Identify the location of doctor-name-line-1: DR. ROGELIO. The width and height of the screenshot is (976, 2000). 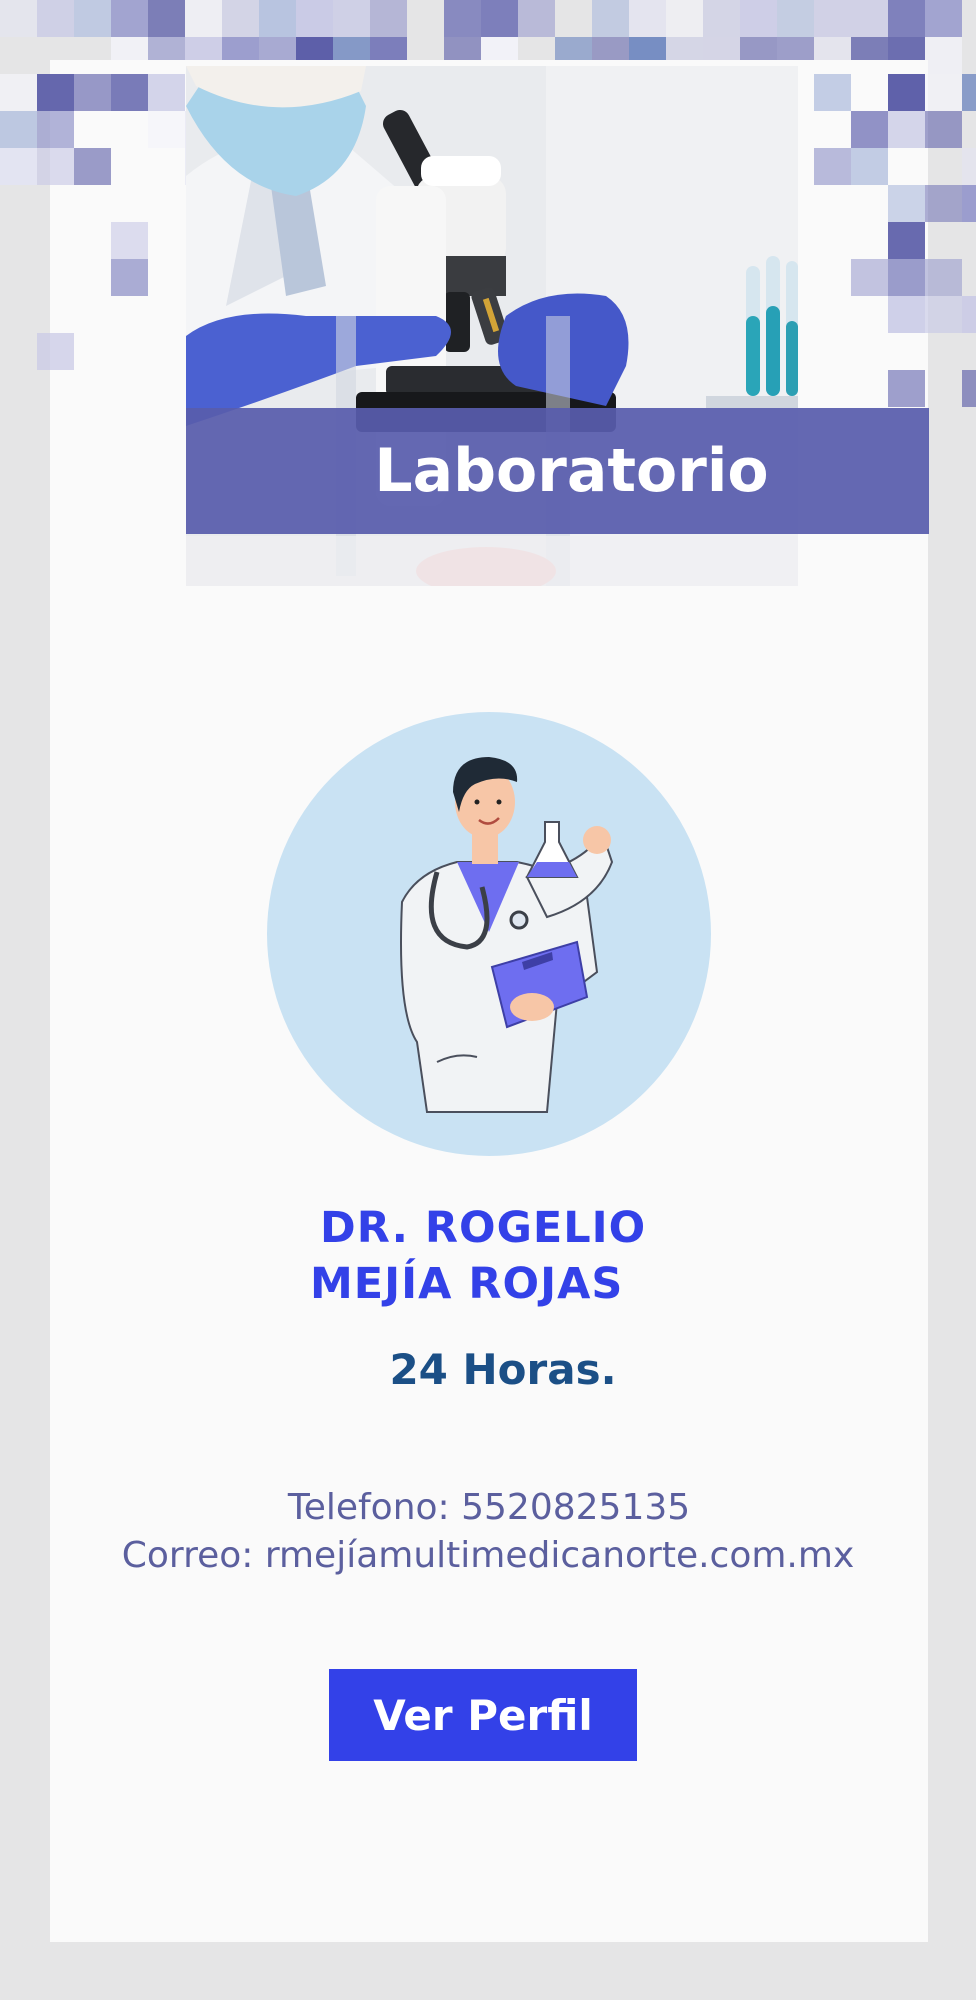
(483, 1228).